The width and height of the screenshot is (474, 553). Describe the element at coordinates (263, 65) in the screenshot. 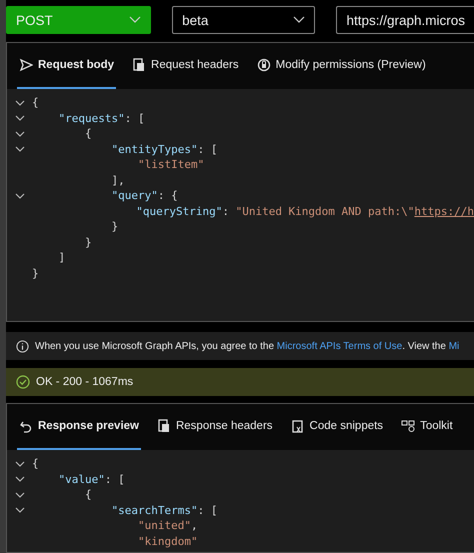

I see `lock-icon` at that location.